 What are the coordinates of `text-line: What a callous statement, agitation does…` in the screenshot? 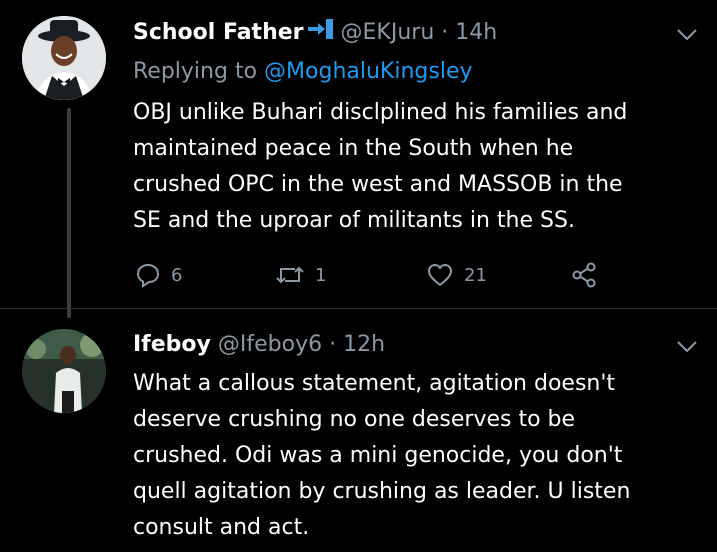 It's located at (374, 383).